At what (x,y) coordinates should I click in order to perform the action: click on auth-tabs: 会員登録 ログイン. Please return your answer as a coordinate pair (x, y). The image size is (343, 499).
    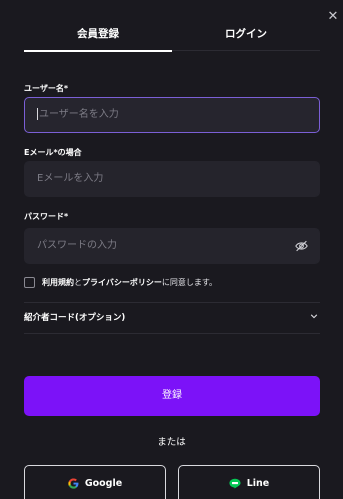
    Looking at the image, I should click on (172, 39).